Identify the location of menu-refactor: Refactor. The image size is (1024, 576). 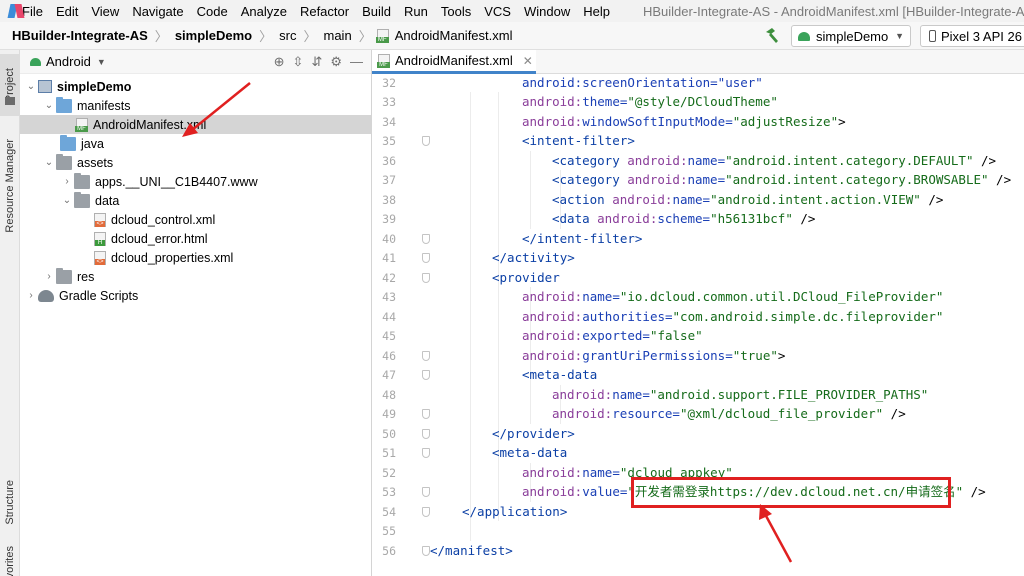
(325, 11).